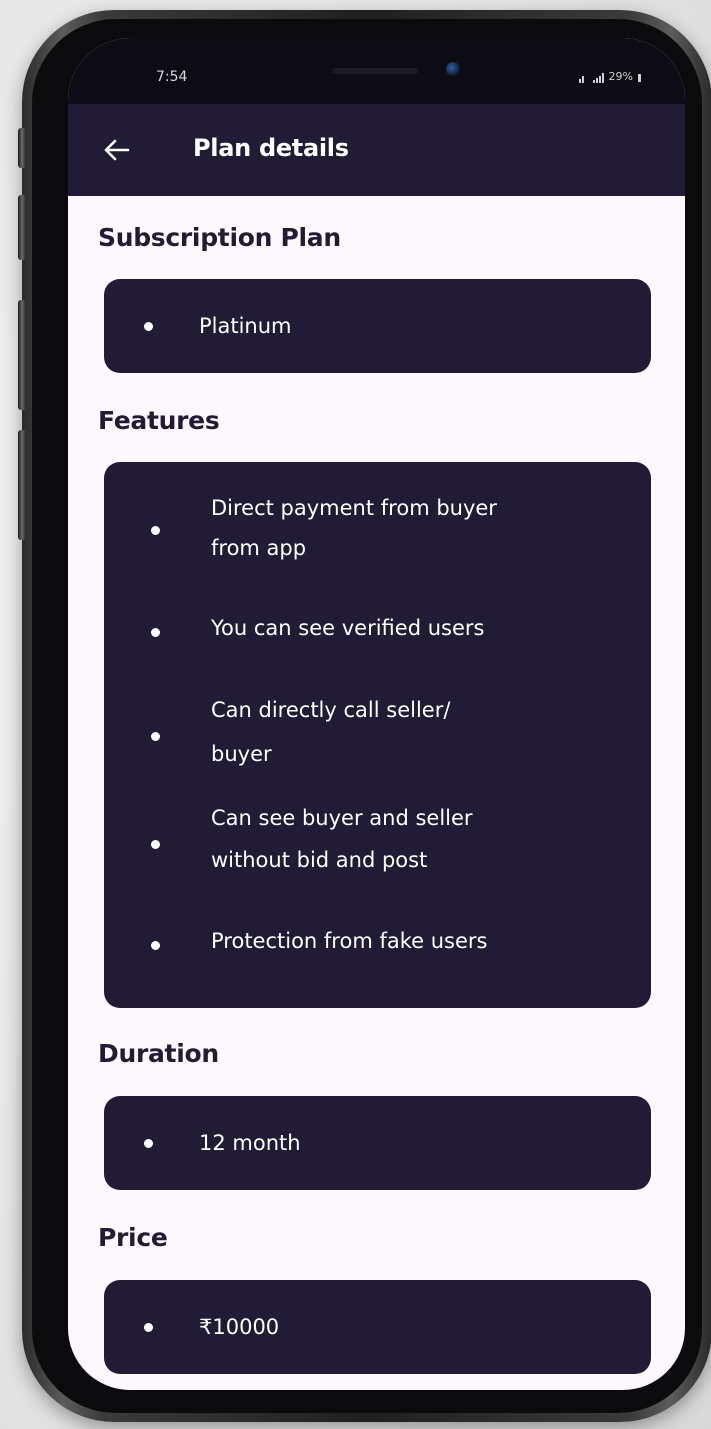 The image size is (711, 1429). What do you see at coordinates (22, 227) in the screenshot?
I see `volume-up-button` at bounding box center [22, 227].